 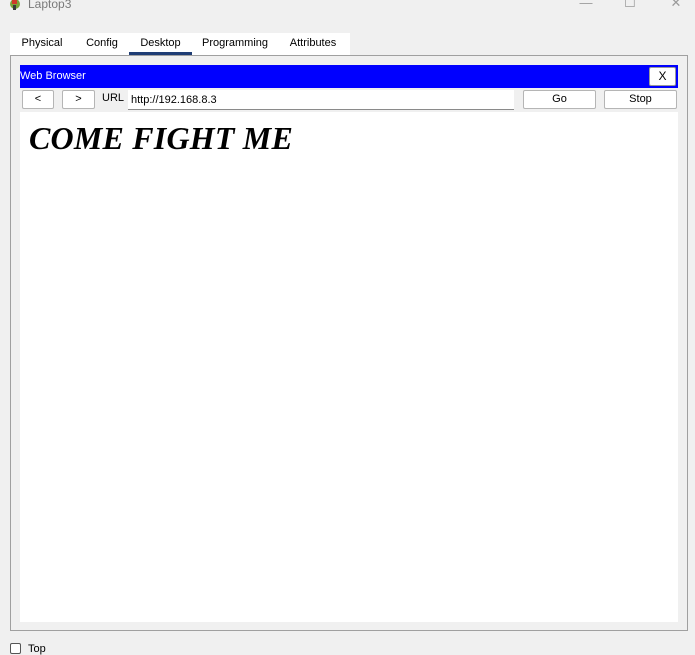 What do you see at coordinates (662, 76) in the screenshot?
I see `close-browser-button: X` at bounding box center [662, 76].